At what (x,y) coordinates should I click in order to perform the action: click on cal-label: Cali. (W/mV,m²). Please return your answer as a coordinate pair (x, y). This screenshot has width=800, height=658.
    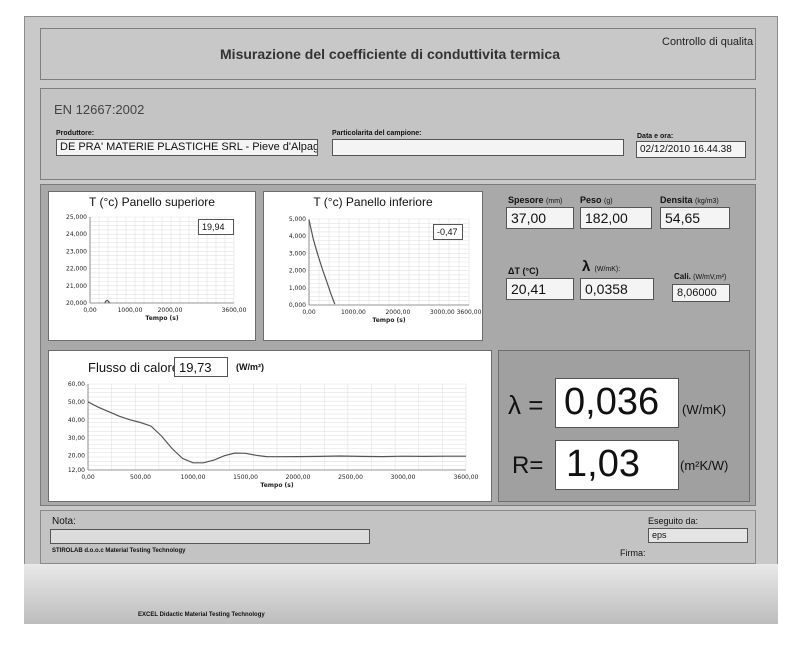
    Looking at the image, I should click on (700, 276).